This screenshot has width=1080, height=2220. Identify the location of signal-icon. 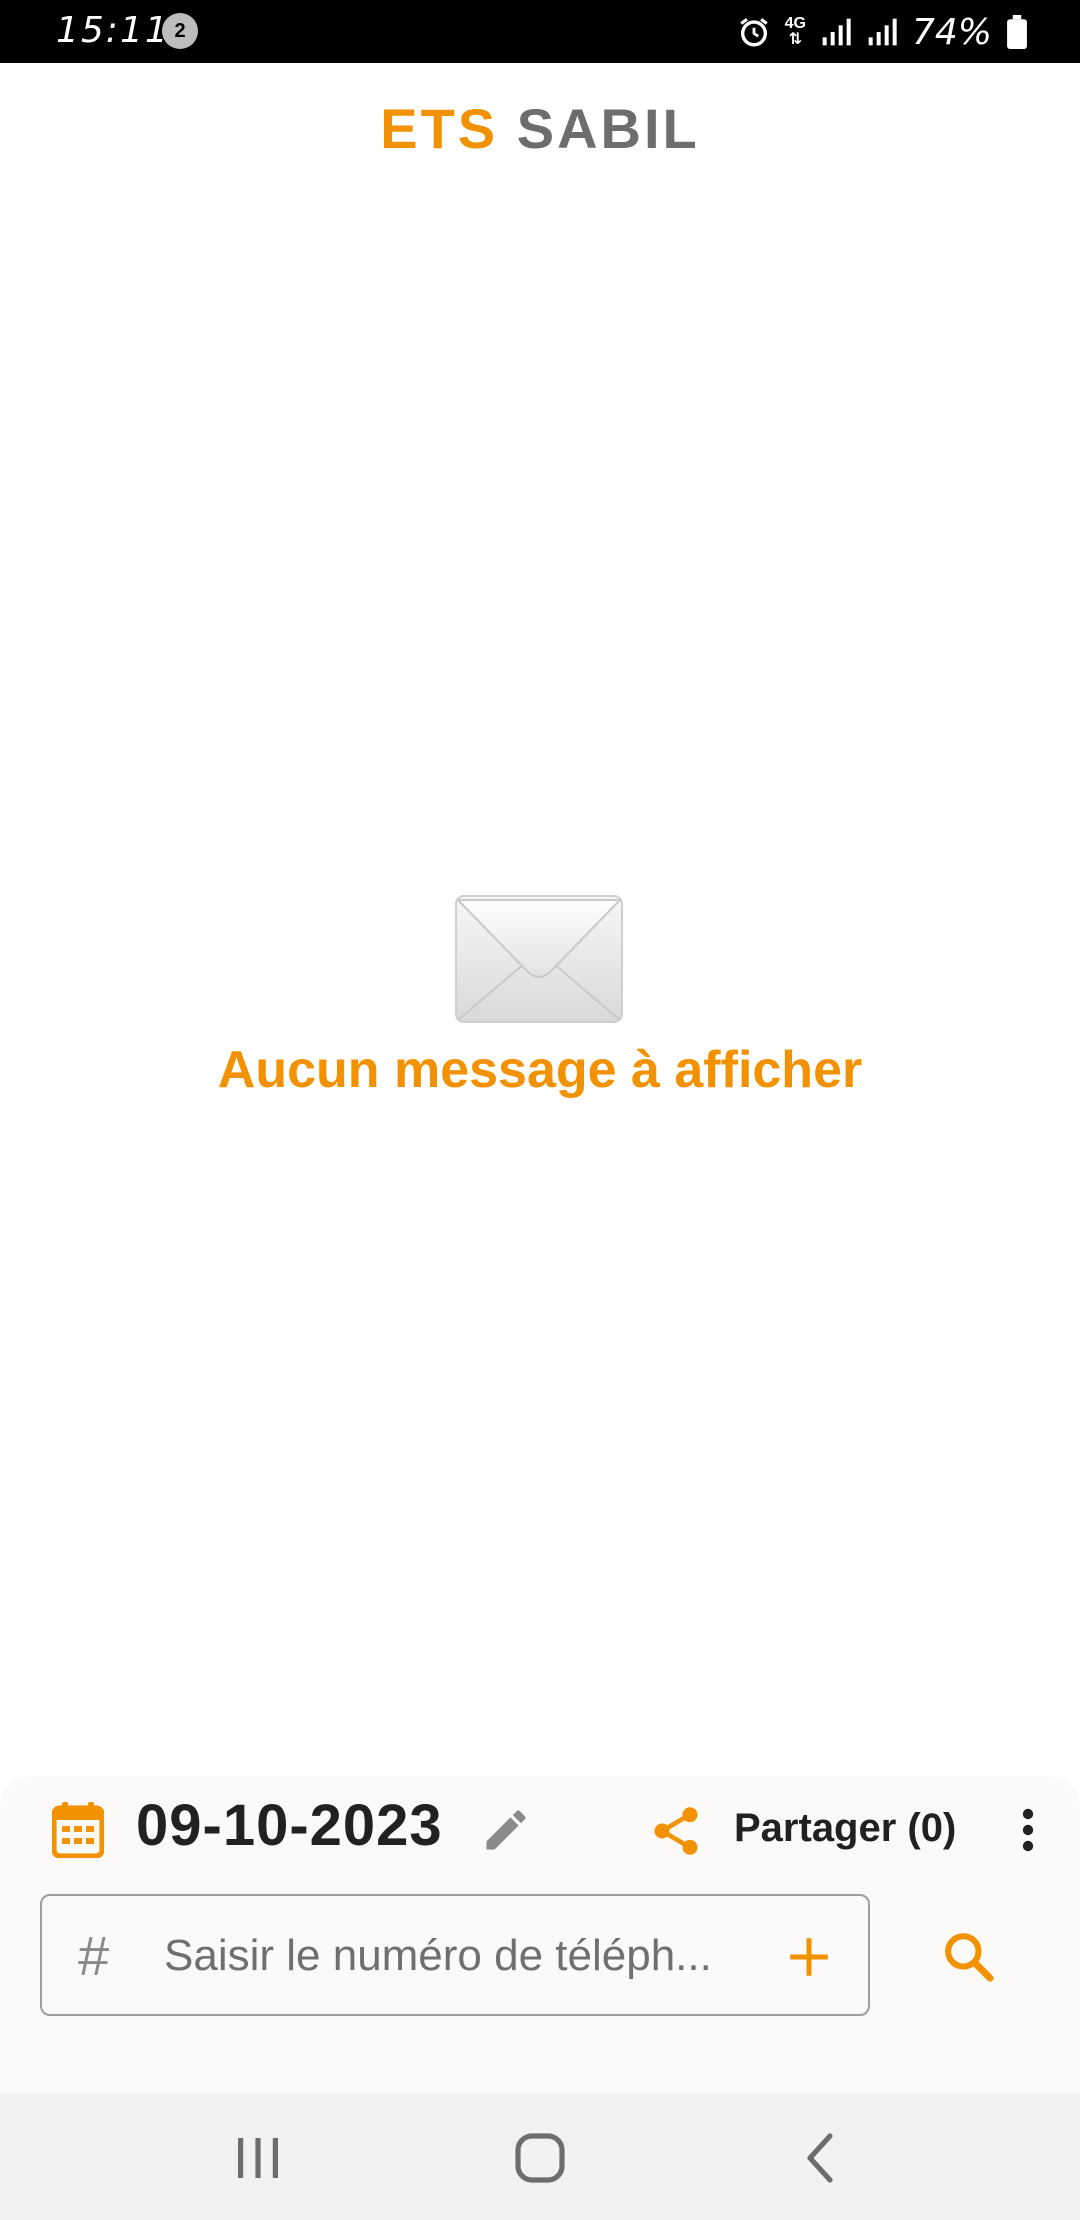
(836, 32).